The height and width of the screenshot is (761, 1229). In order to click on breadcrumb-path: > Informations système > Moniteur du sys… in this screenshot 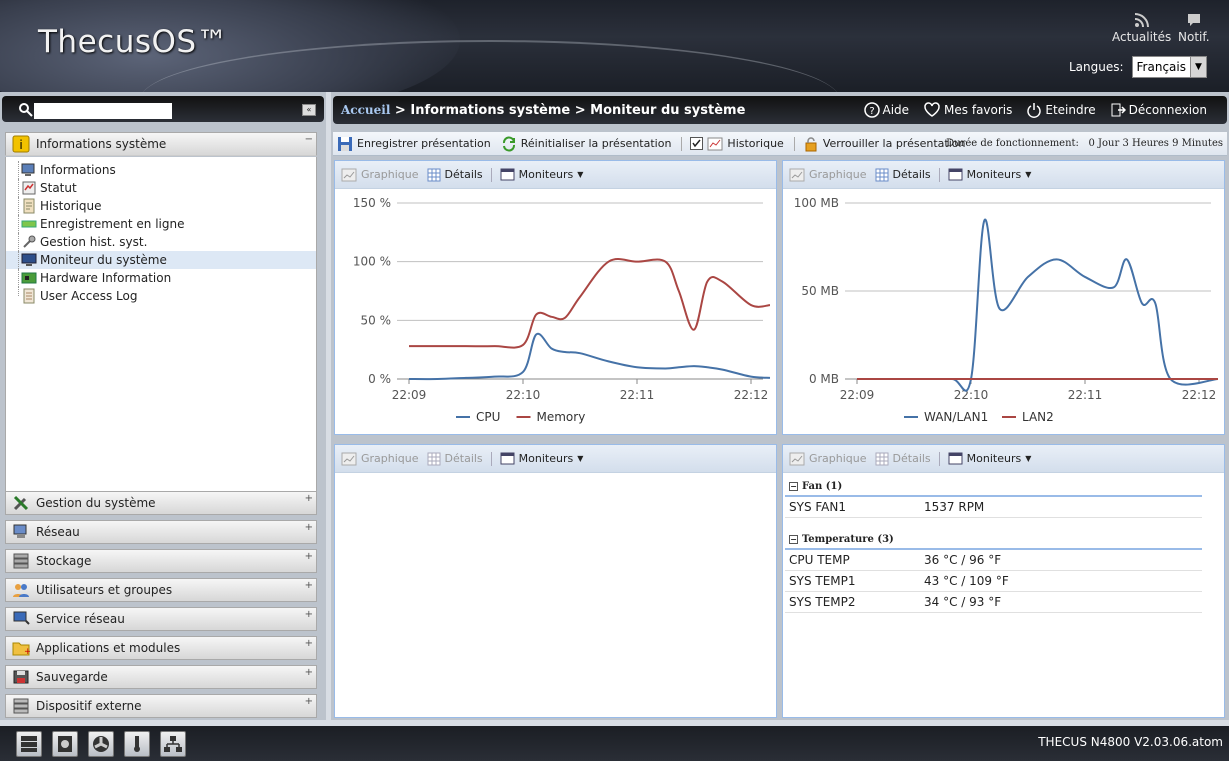, I will do `click(568, 110)`.